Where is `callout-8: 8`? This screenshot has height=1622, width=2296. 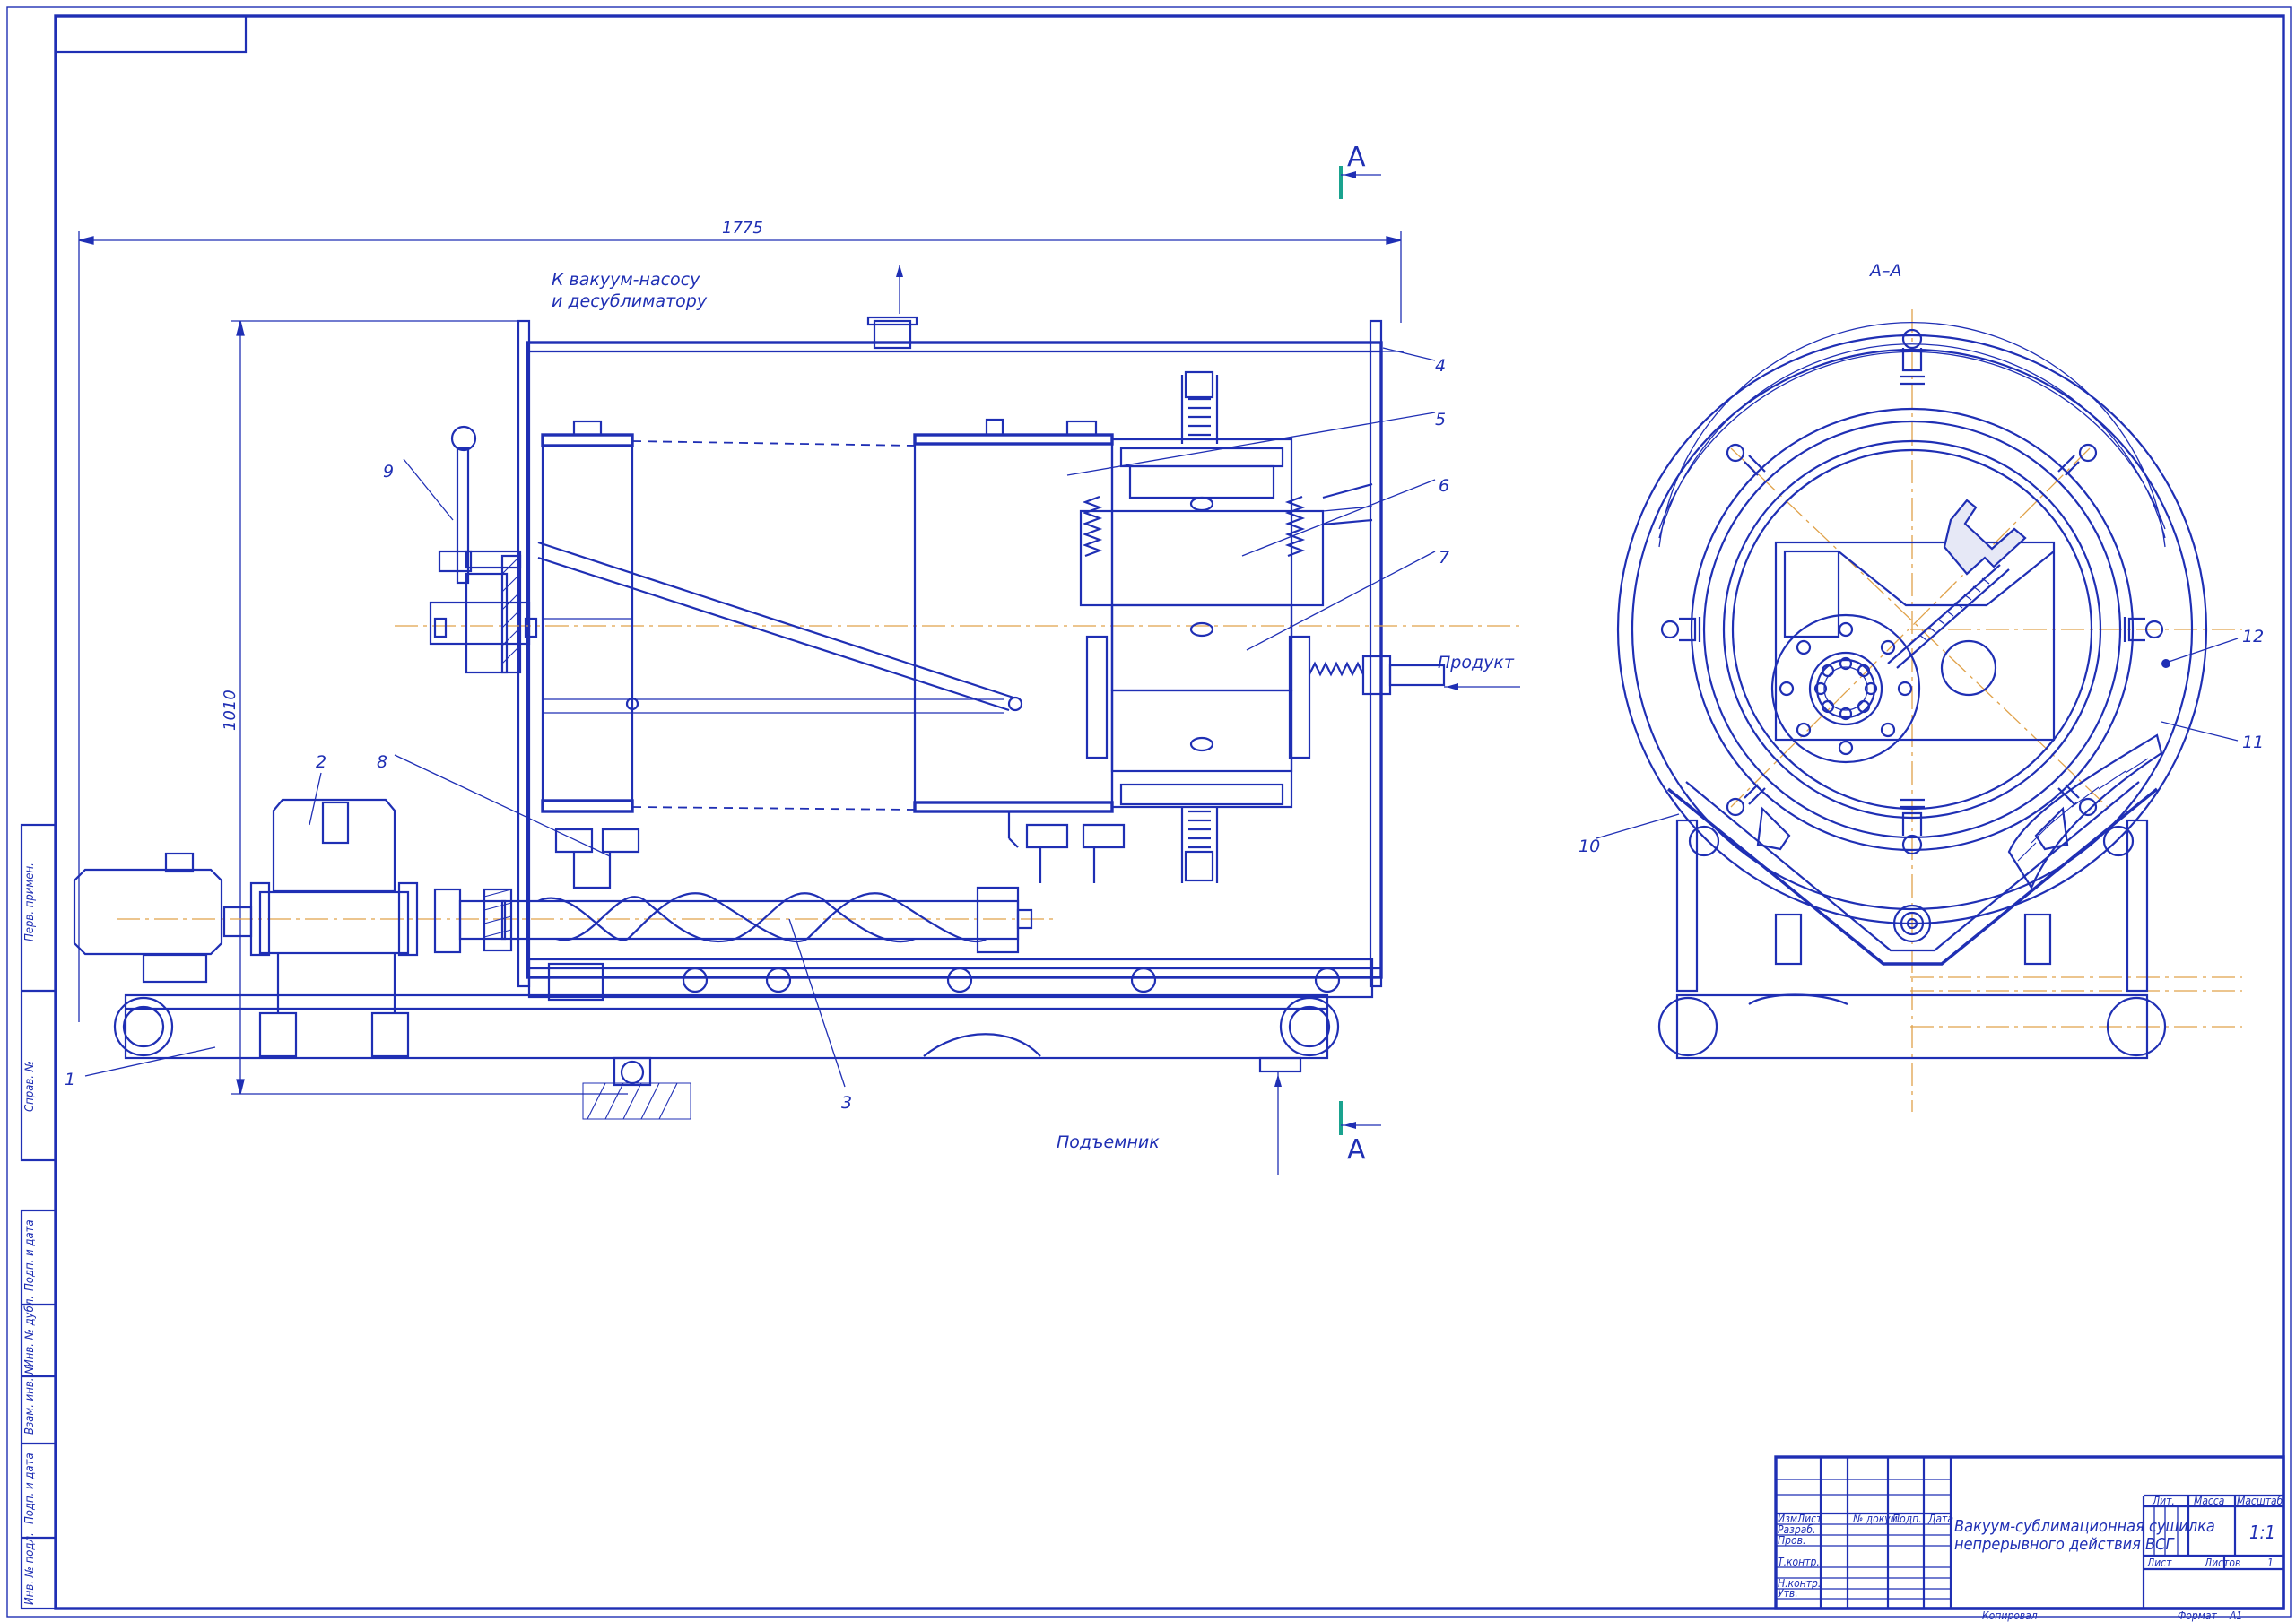 callout-8: 8 is located at coordinates (382, 762).